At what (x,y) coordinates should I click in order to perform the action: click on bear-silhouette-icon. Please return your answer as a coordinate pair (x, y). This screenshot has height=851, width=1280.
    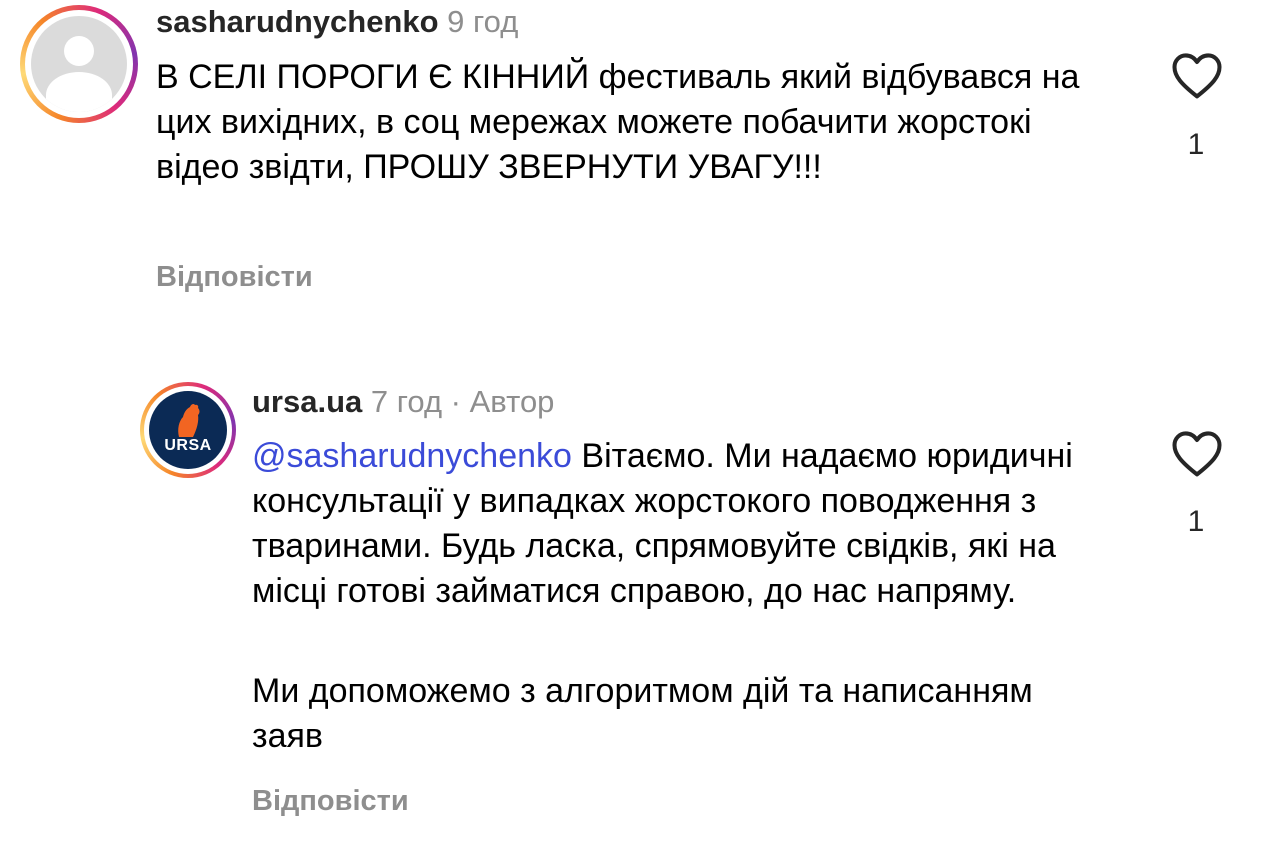
    Looking at the image, I should click on (189, 420).